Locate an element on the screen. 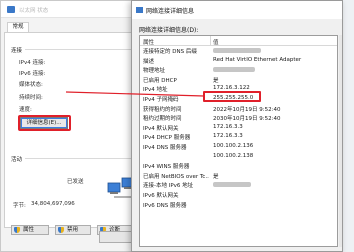 The width and height of the screenshot is (354, 252). disable-button-label: 禁用 is located at coordinates (73, 230).